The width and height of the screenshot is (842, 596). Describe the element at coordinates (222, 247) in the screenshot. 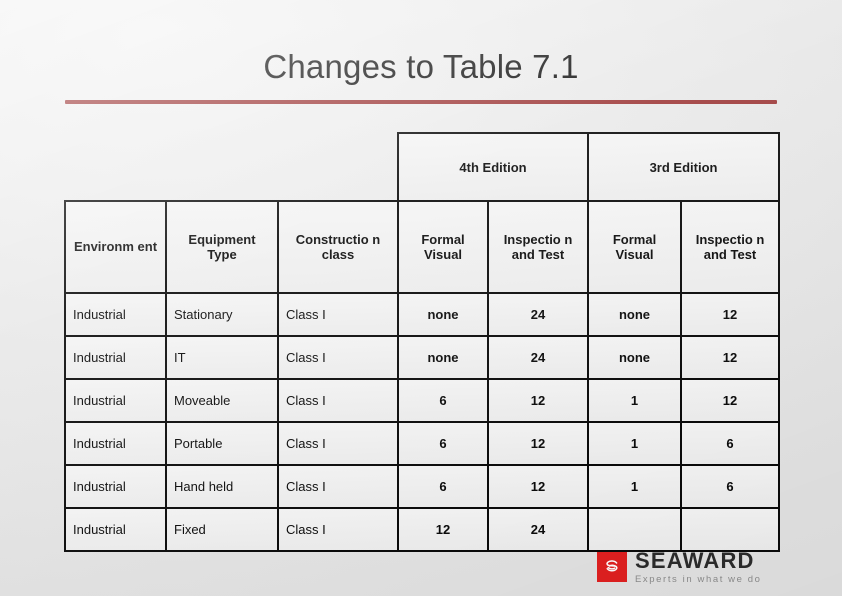

I see `column-header-equipment-type: Equipment Type` at that location.